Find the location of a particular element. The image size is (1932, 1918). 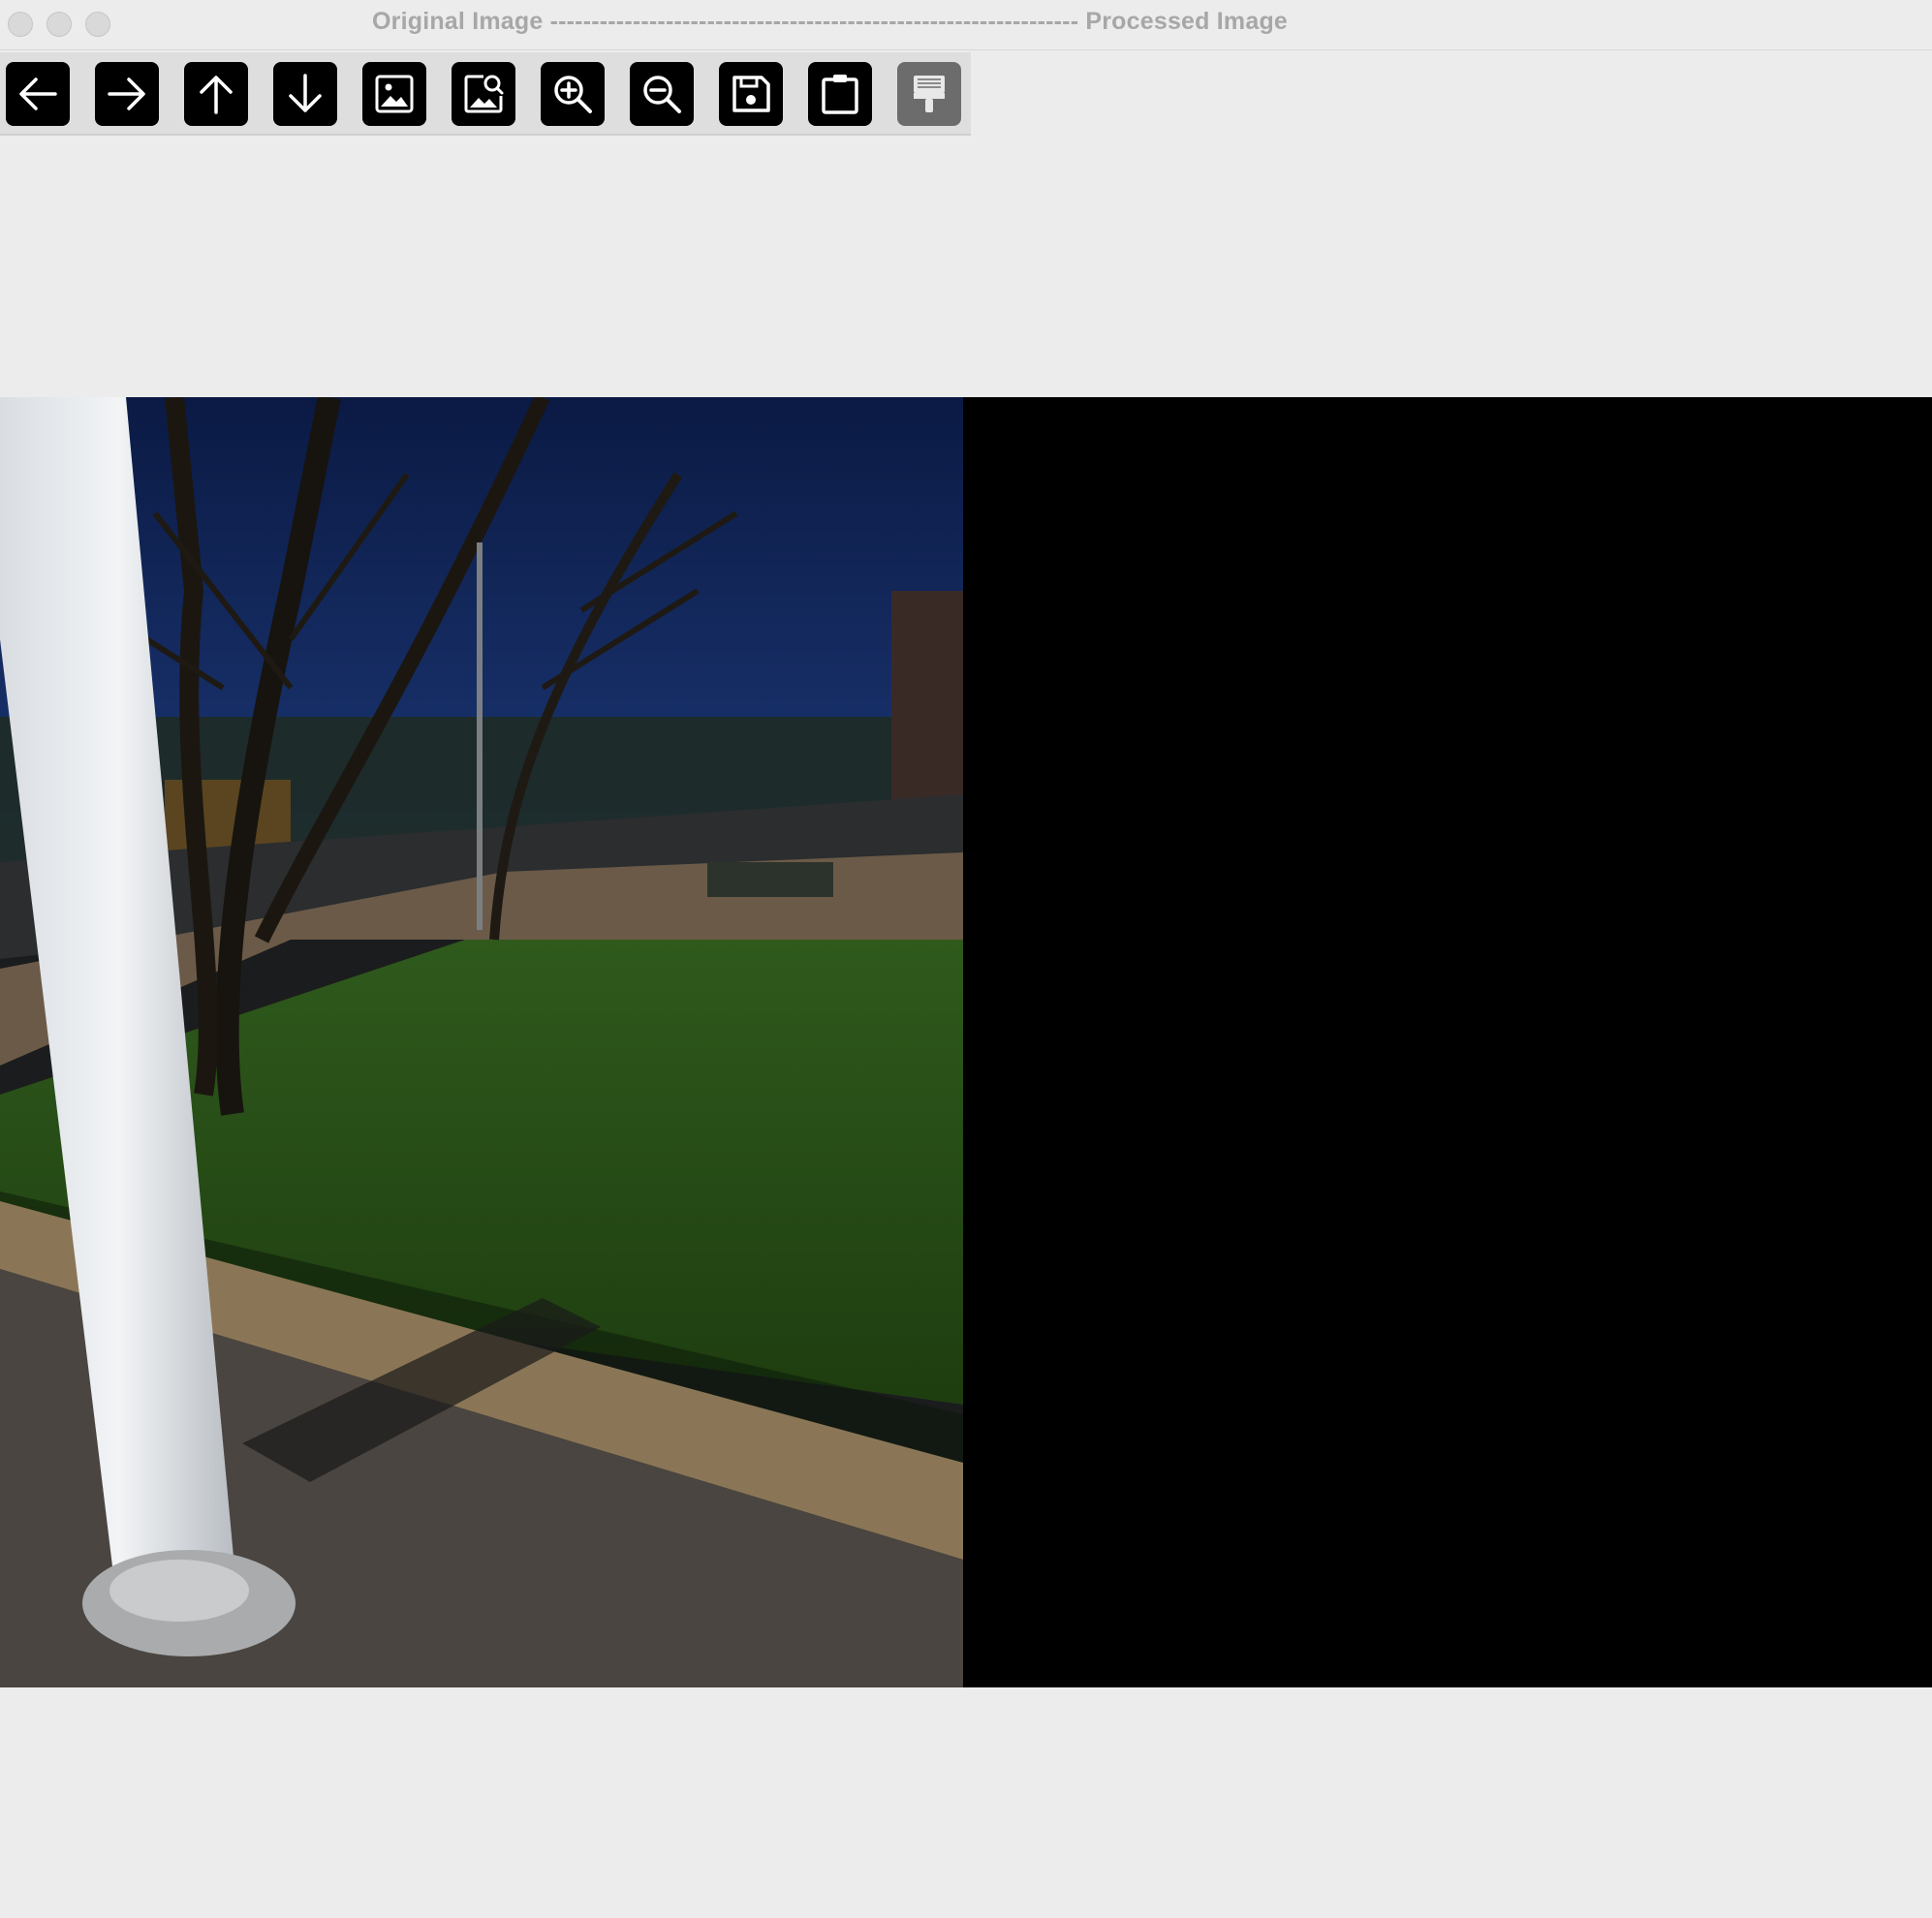

zoom-out-icon is located at coordinates (662, 94).